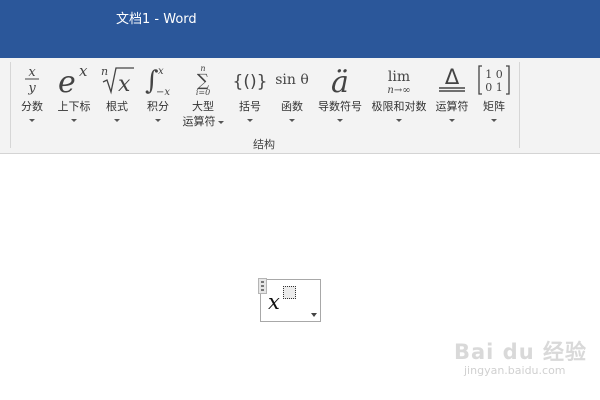 This screenshot has height=400, width=600. I want to click on radical-index: n, so click(104, 71).